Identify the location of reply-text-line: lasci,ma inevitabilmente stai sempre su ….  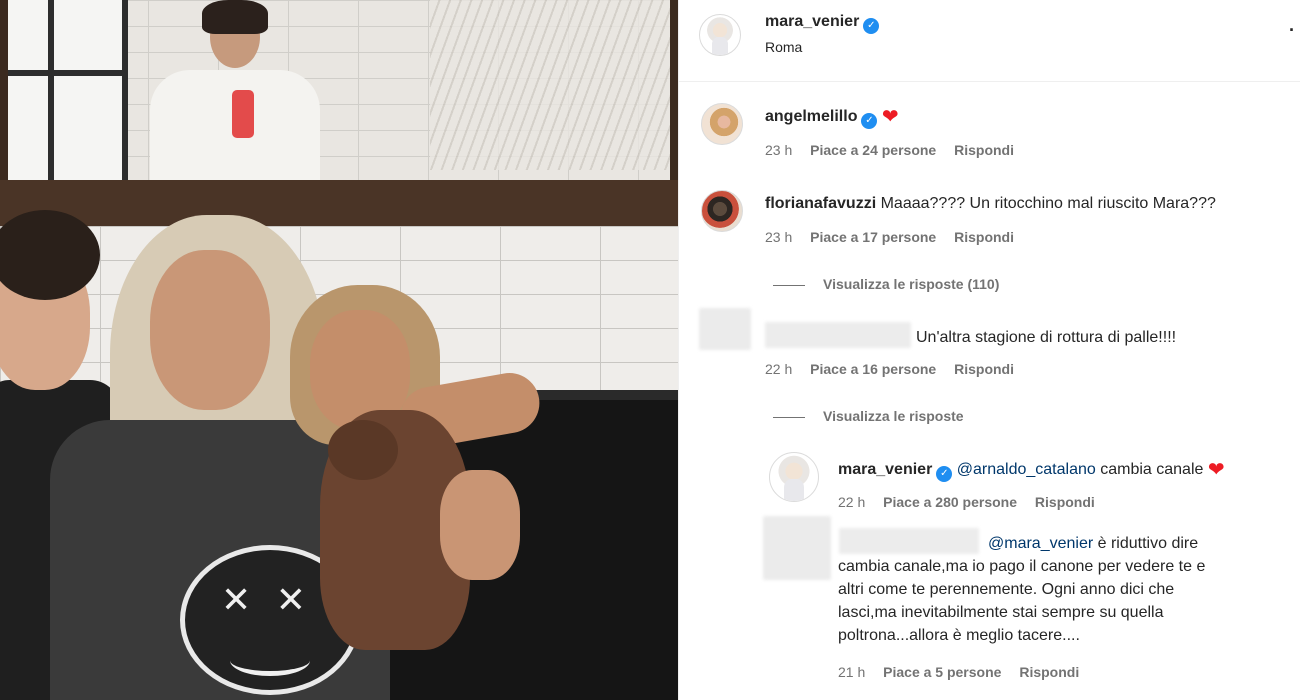
(1001, 612).